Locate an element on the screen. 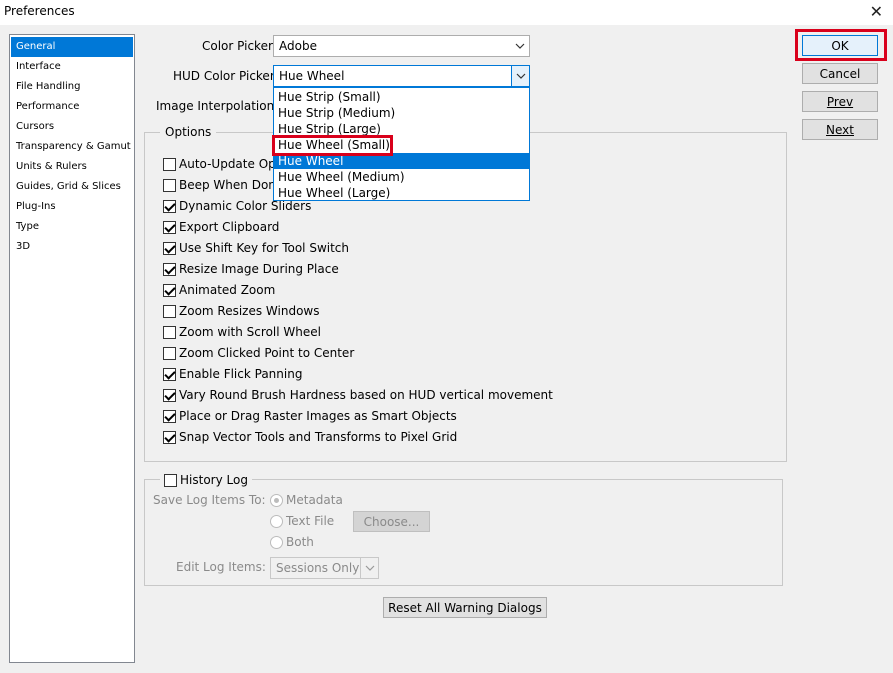 The image size is (893, 673). edit-log-items-label: Edit Log Items: is located at coordinates (221, 567).